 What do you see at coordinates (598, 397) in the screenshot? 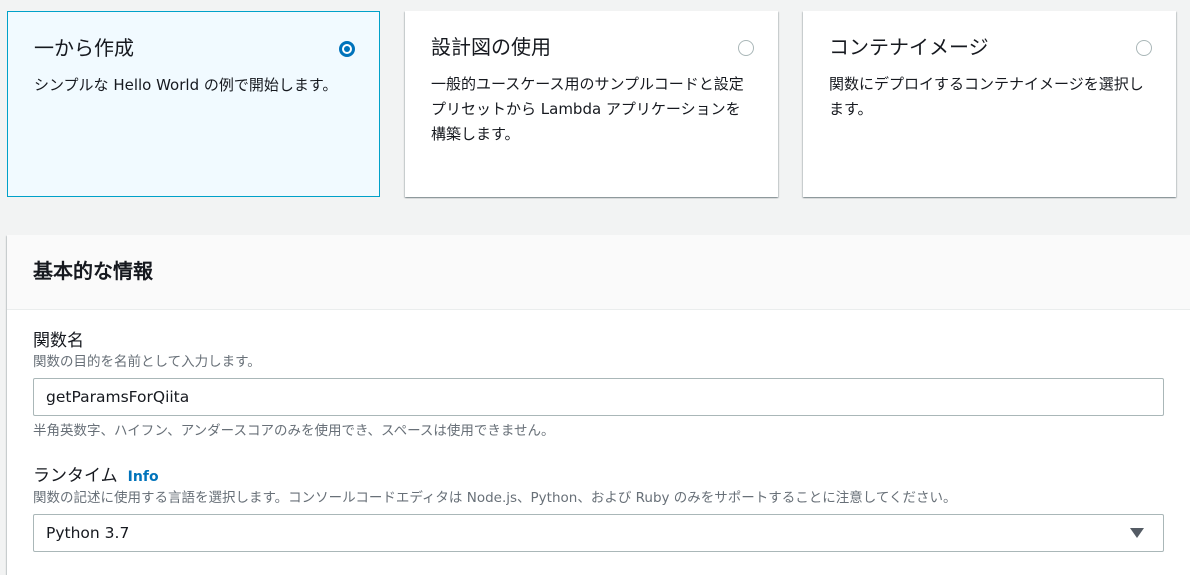
I see `function-name-input: getParamsForQiita` at bounding box center [598, 397].